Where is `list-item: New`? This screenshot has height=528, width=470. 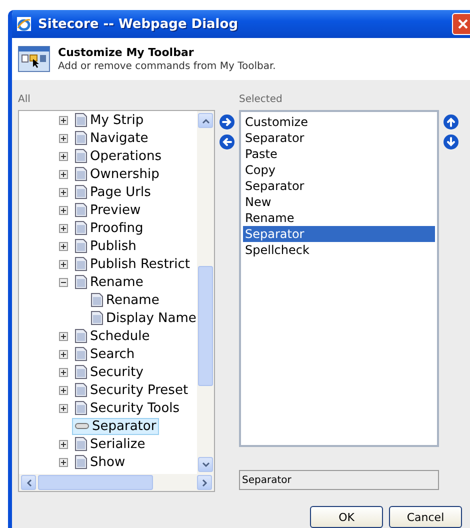 list-item: New is located at coordinates (339, 202).